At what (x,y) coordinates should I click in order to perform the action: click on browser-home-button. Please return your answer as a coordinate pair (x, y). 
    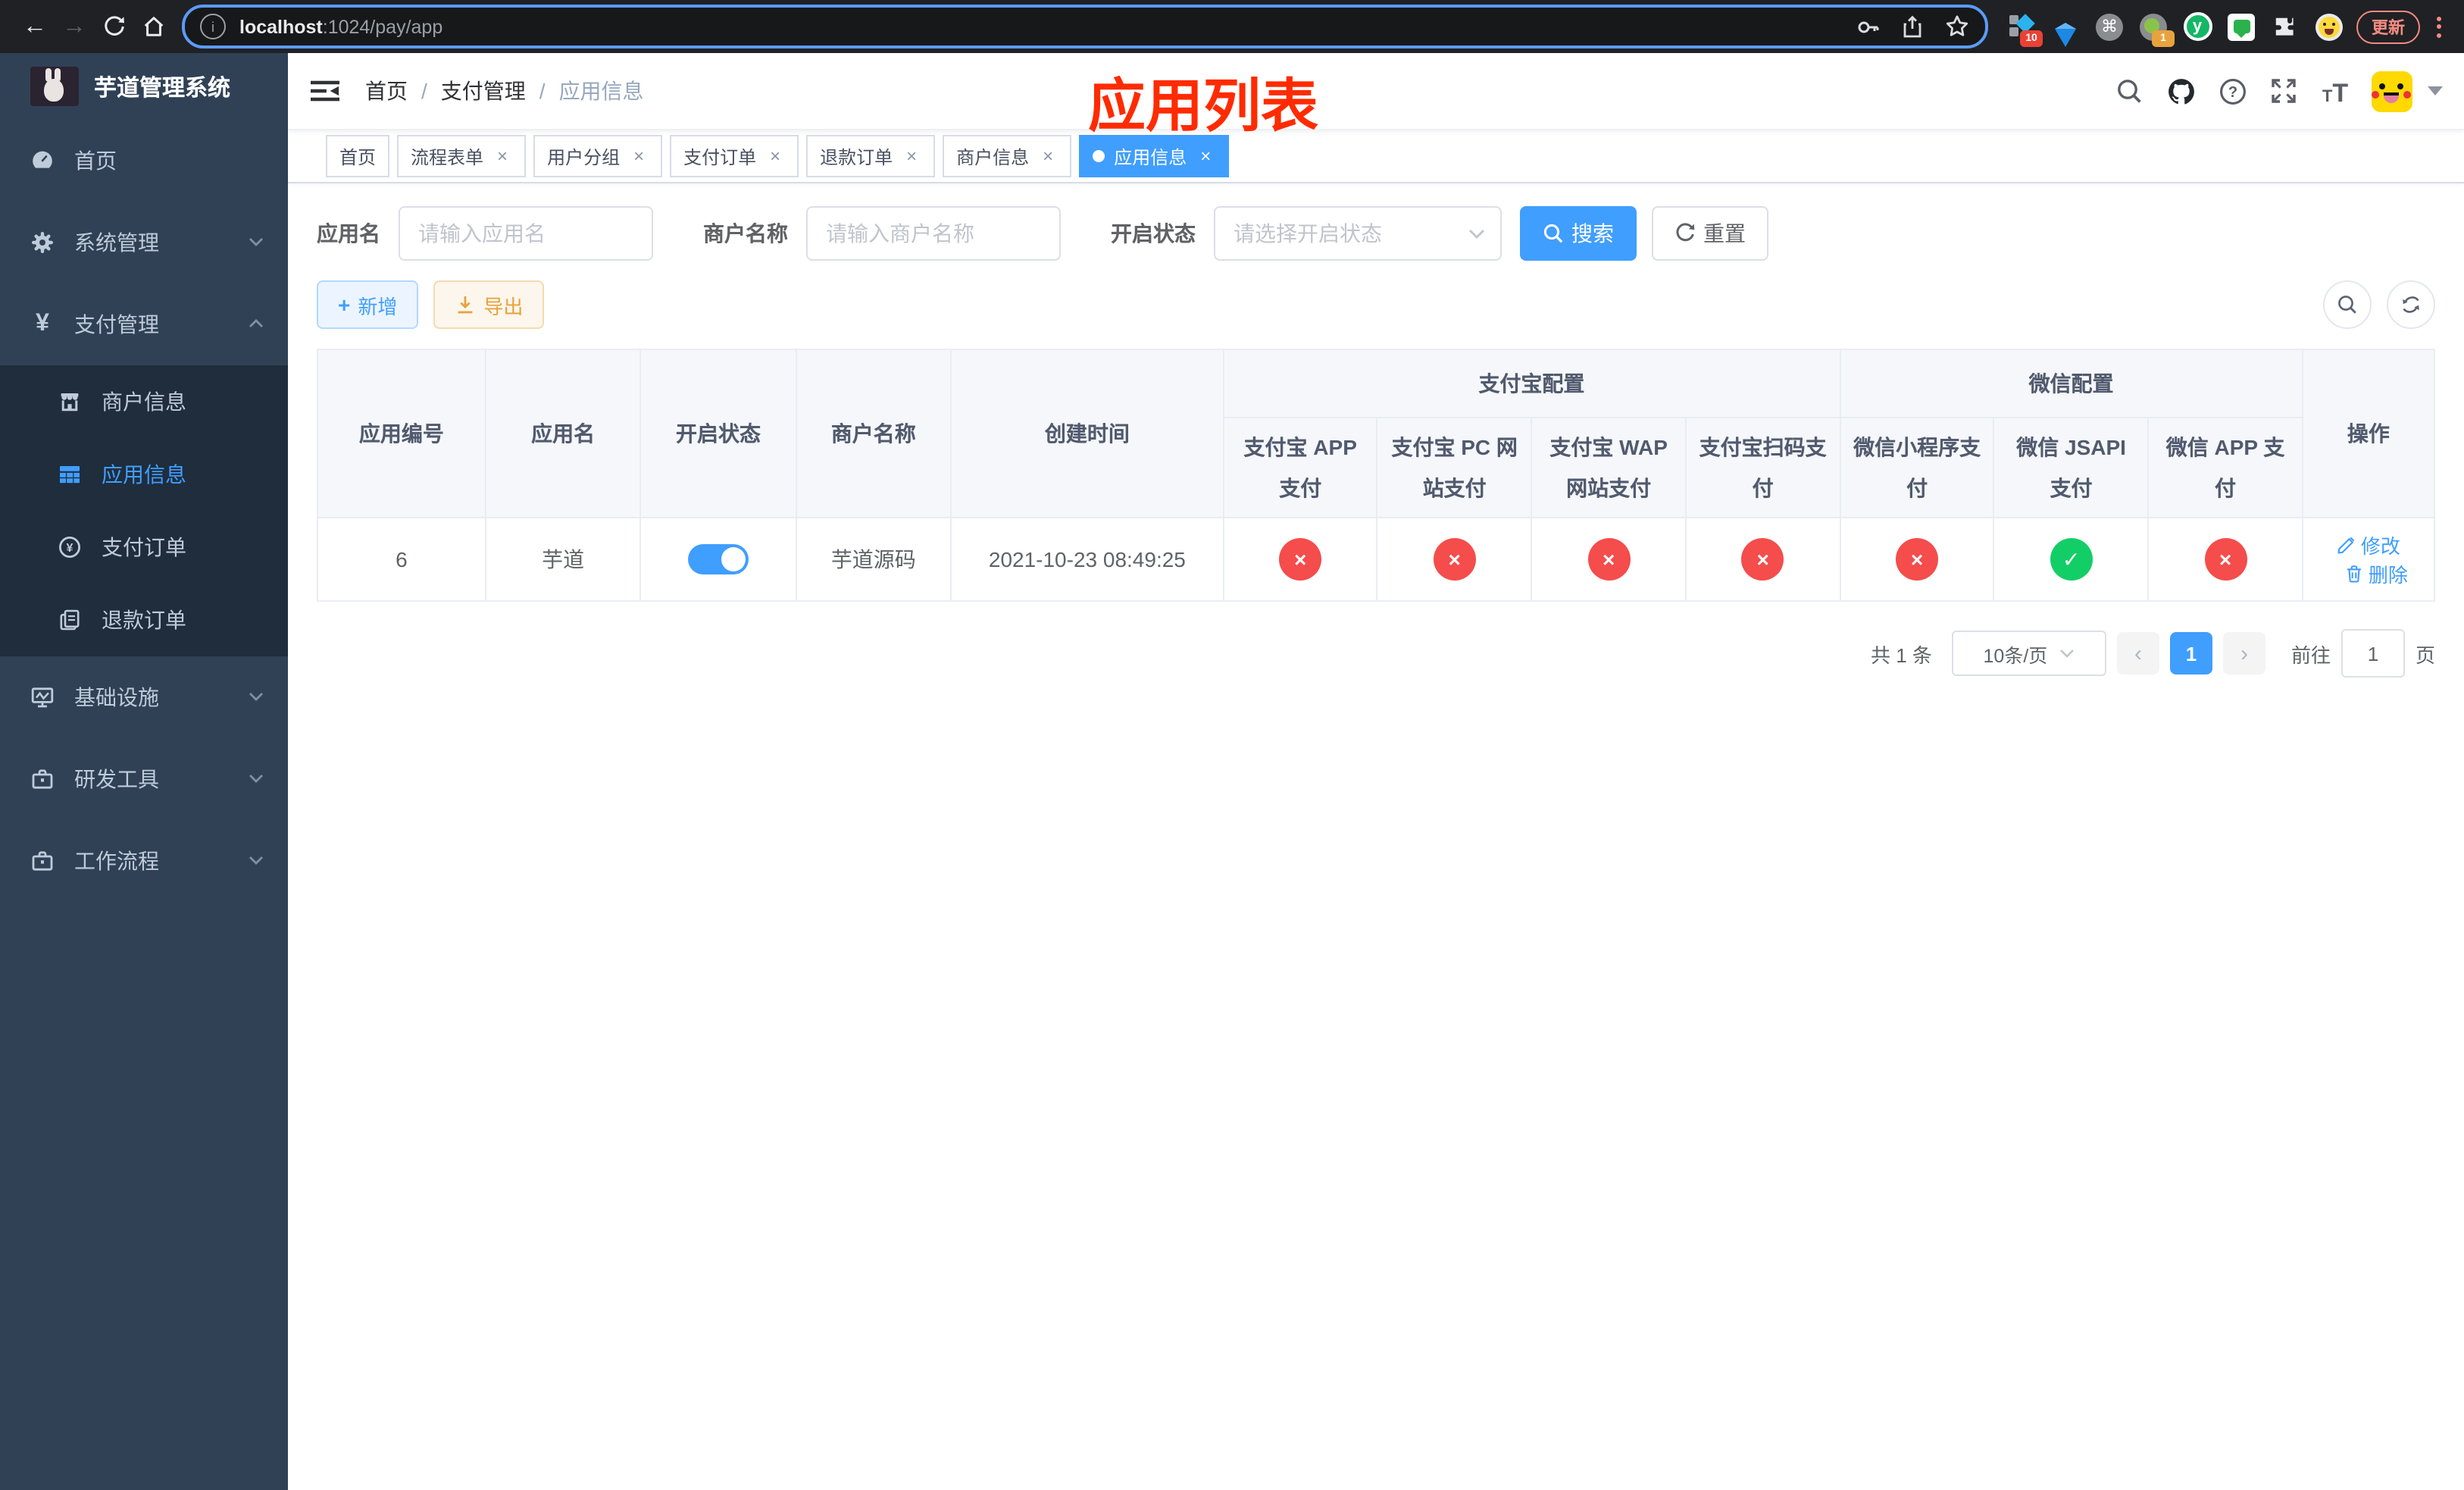
    Looking at the image, I should click on (153, 27).